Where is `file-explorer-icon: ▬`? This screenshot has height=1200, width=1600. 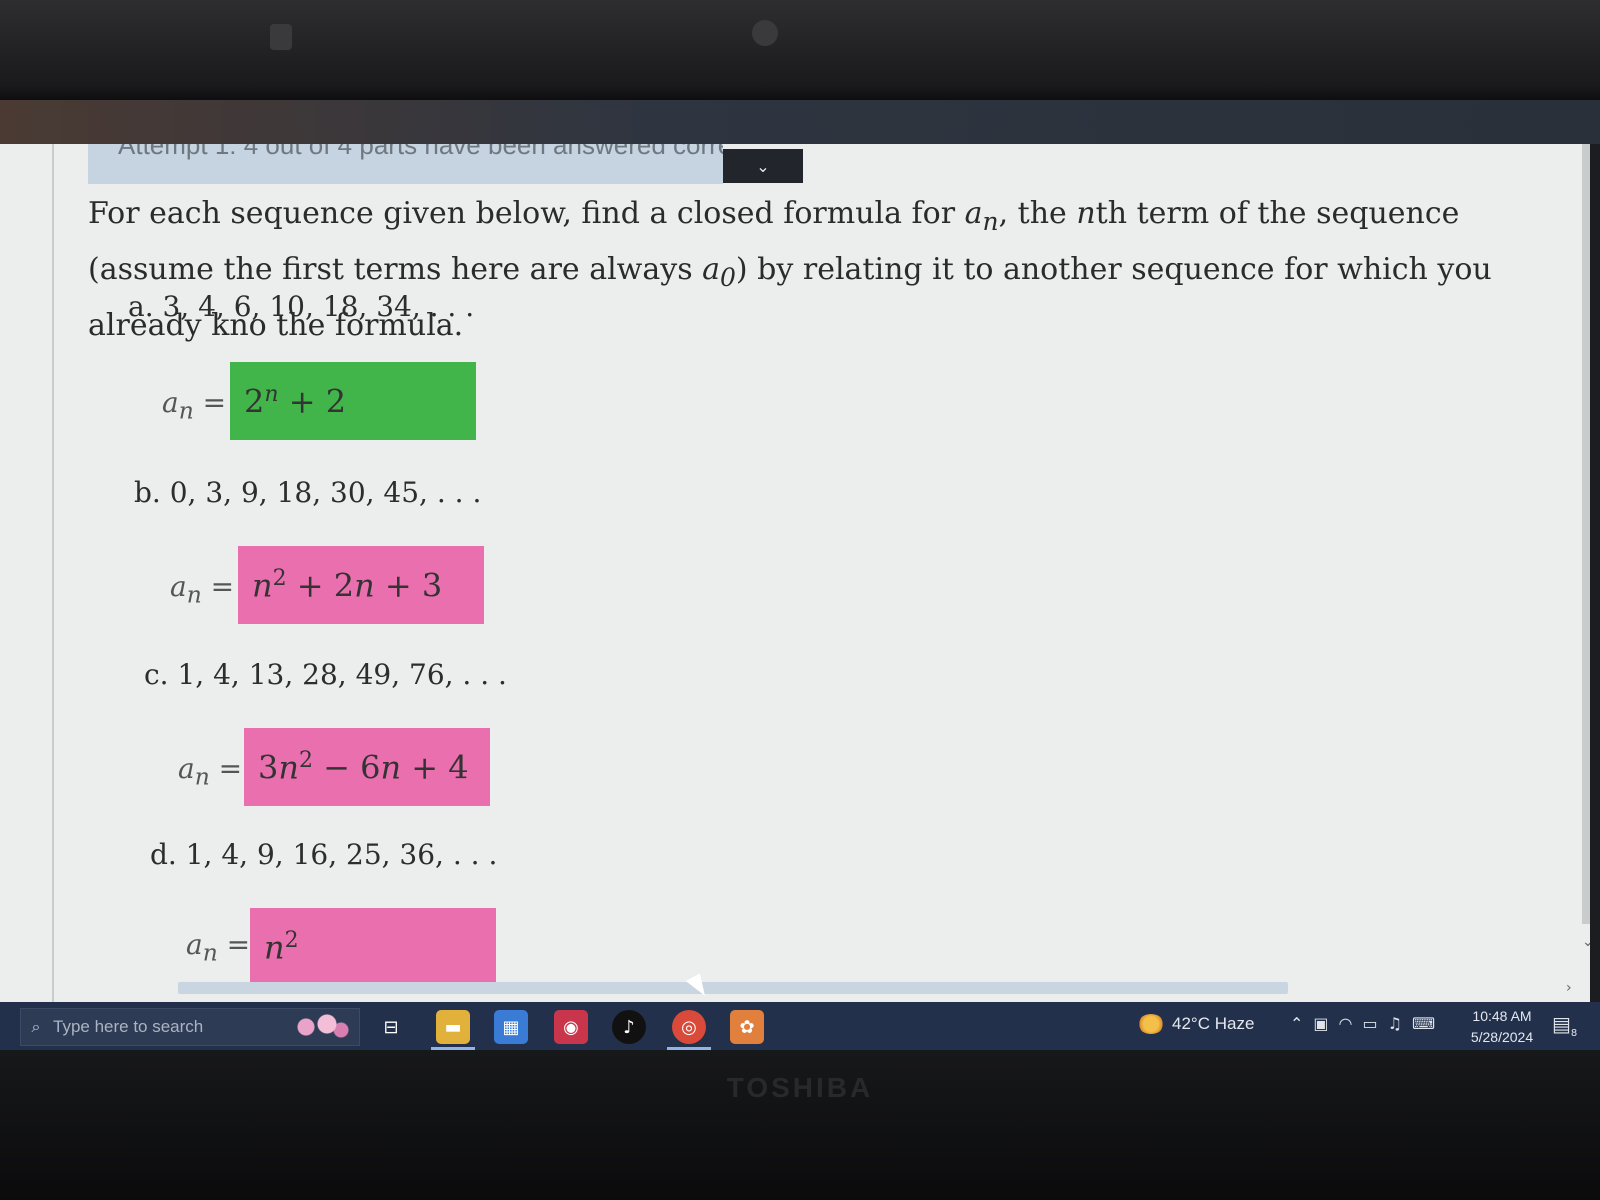
file-explorer-icon: ▬ is located at coordinates (453, 1027).